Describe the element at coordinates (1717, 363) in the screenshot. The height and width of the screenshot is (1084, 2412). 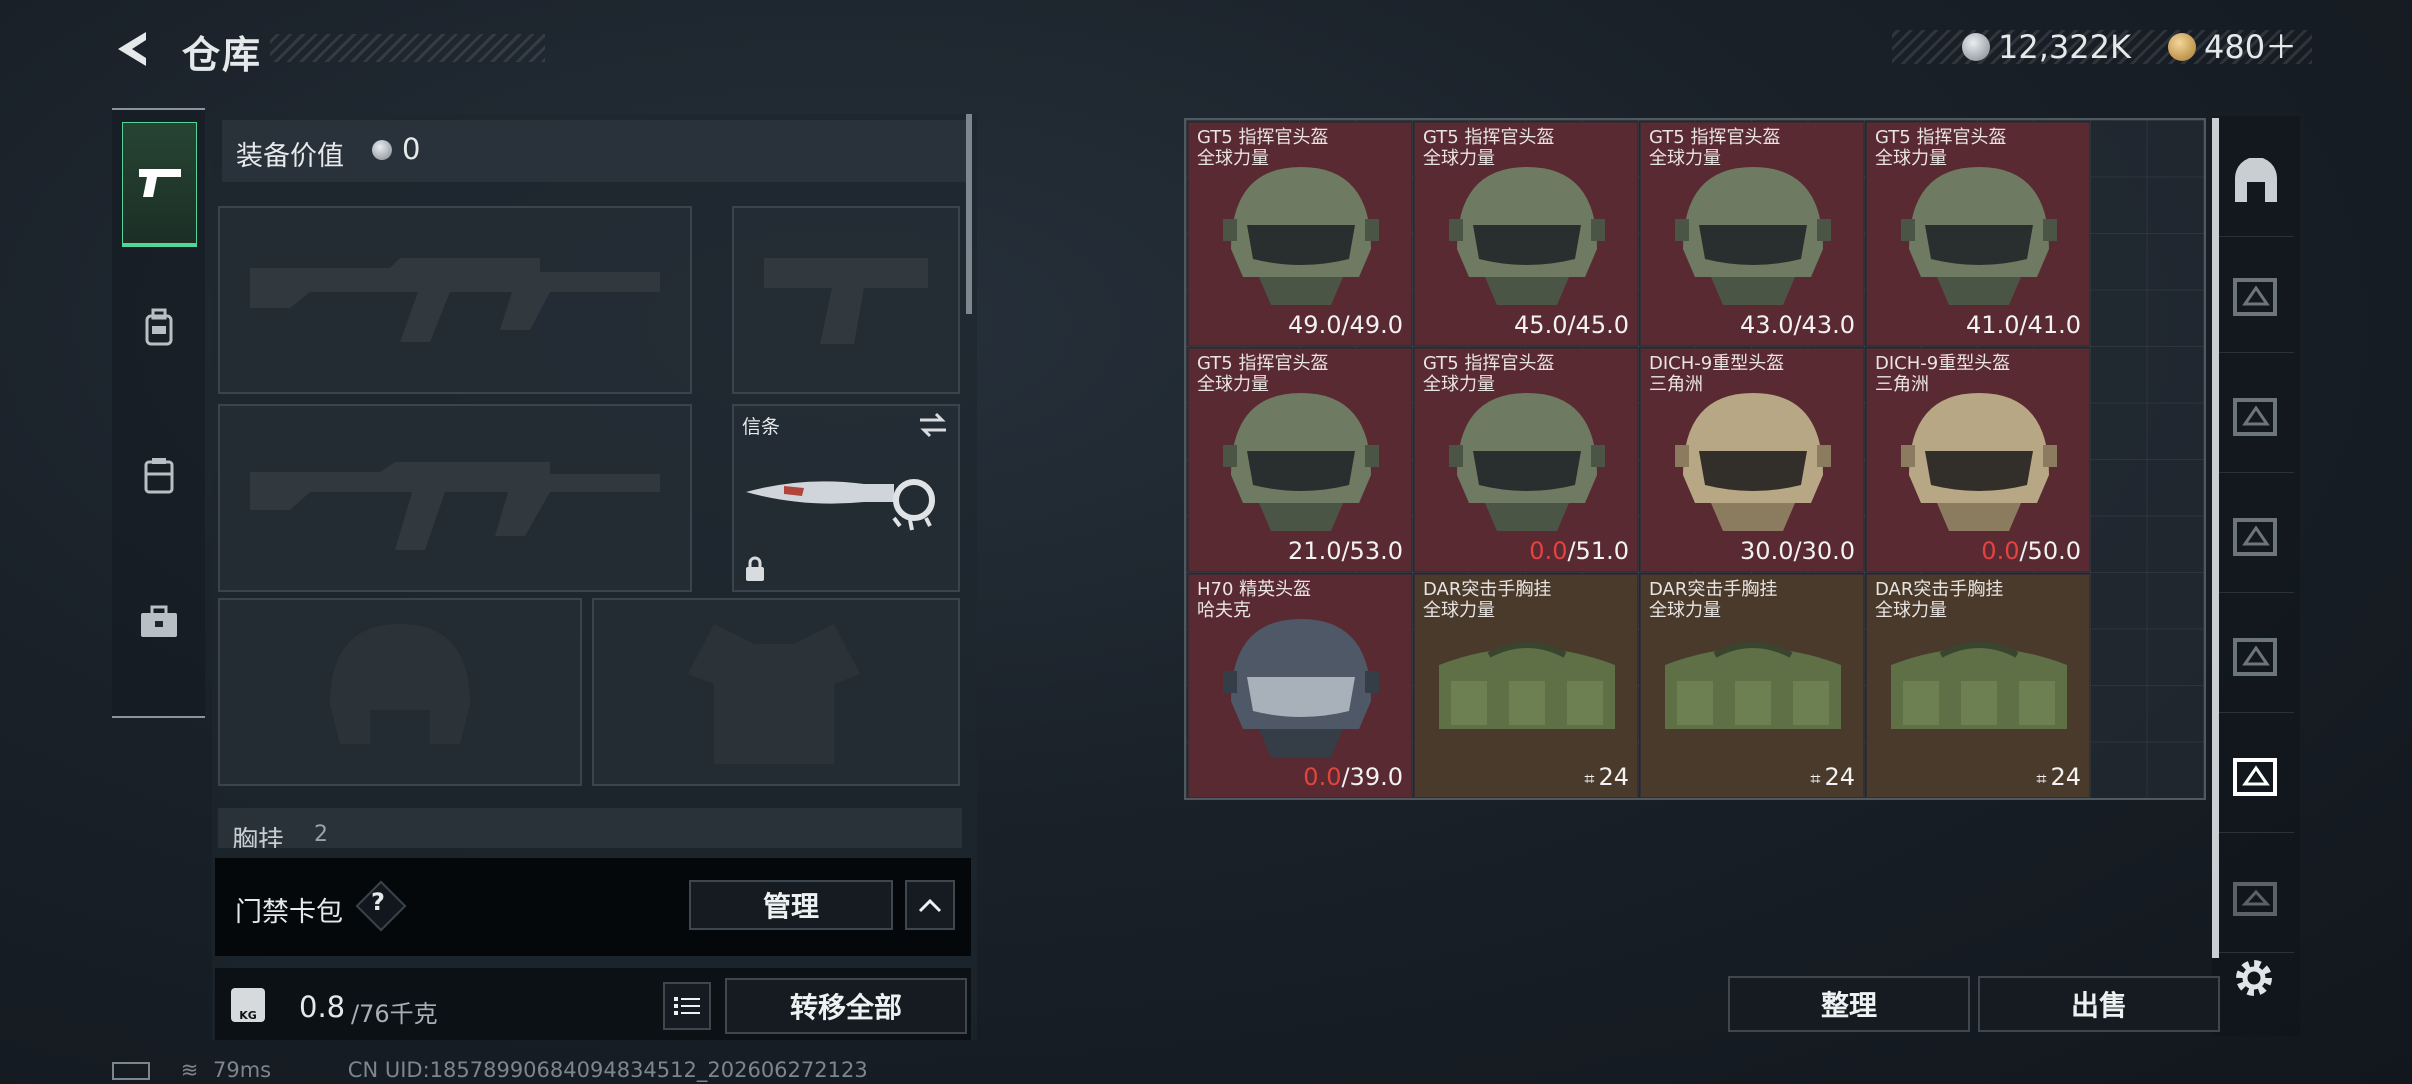
I see `item-name: DICH-9重型头盔` at that location.